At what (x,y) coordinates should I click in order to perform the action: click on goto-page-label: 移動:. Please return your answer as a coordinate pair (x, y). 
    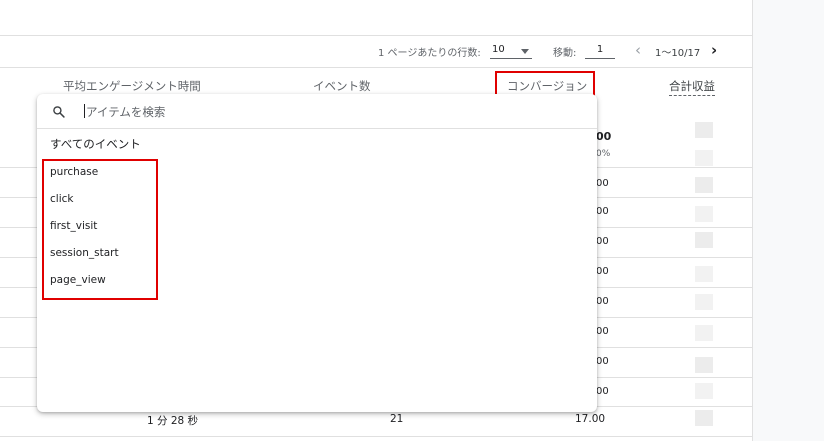
    Looking at the image, I should click on (565, 53).